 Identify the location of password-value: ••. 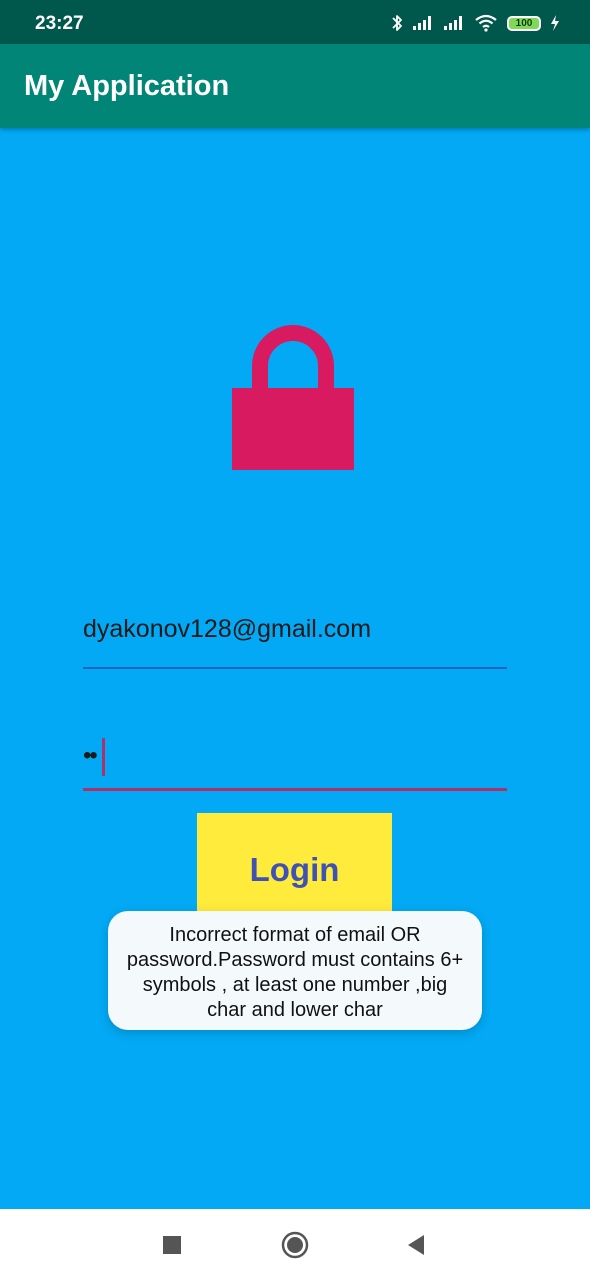
(90, 755).